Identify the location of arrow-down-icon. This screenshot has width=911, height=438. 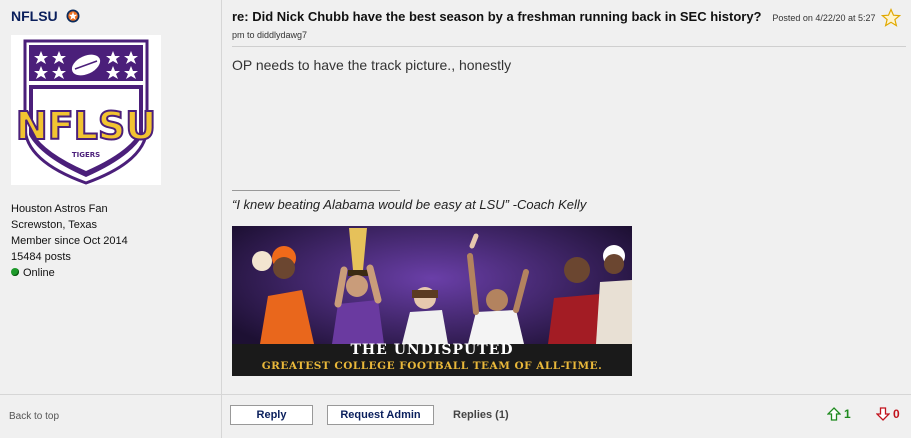
(883, 414).